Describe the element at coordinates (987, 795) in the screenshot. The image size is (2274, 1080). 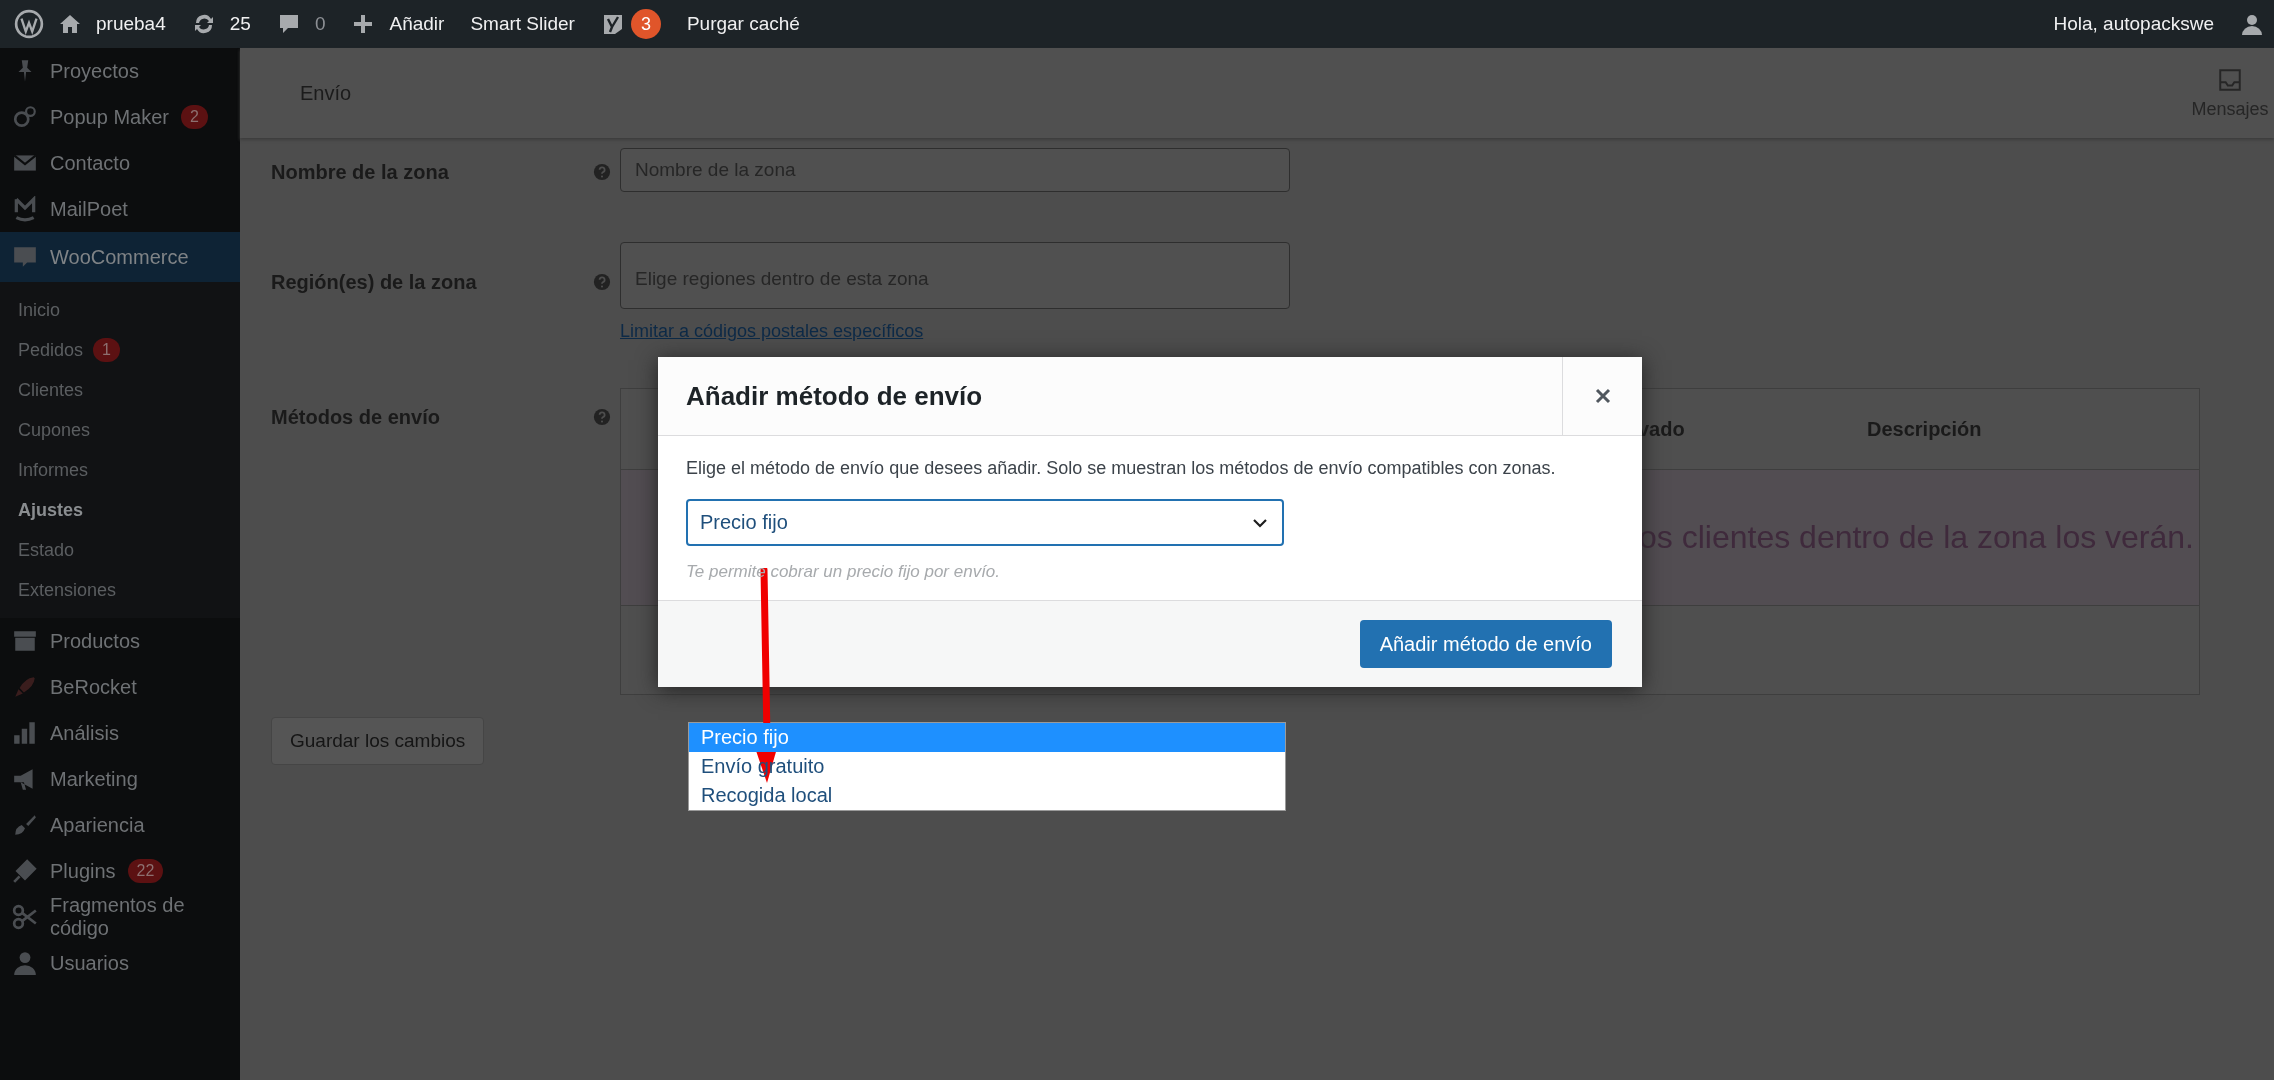
I see `dropdown-option: Recogida local` at that location.